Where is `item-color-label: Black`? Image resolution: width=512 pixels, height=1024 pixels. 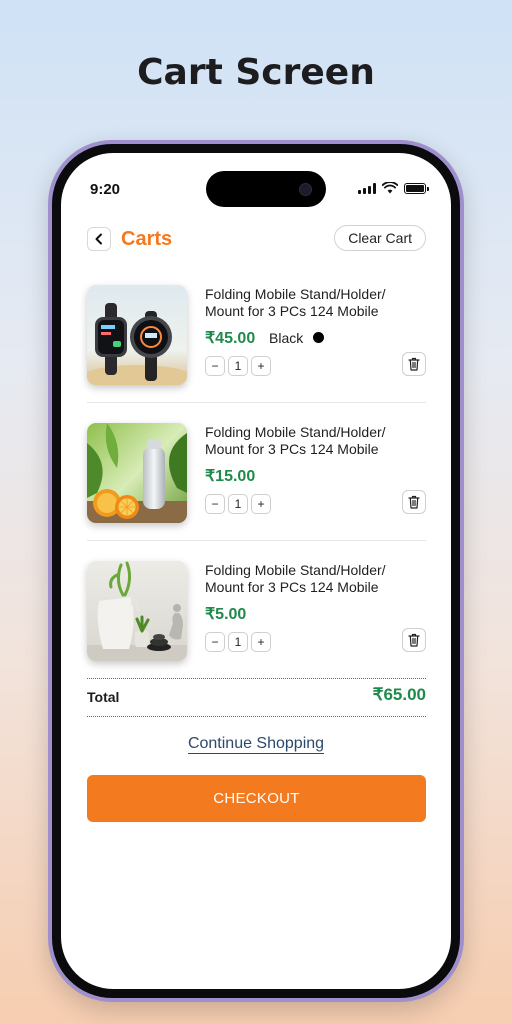
item-color-label: Black is located at coordinates (286, 338).